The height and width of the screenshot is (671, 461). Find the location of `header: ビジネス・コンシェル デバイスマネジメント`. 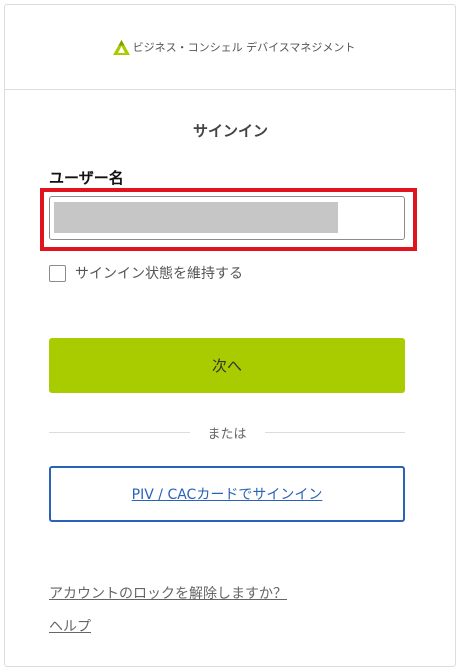

header: ビジネス・コンシェル デバイスマネジメント is located at coordinates (230, 47).